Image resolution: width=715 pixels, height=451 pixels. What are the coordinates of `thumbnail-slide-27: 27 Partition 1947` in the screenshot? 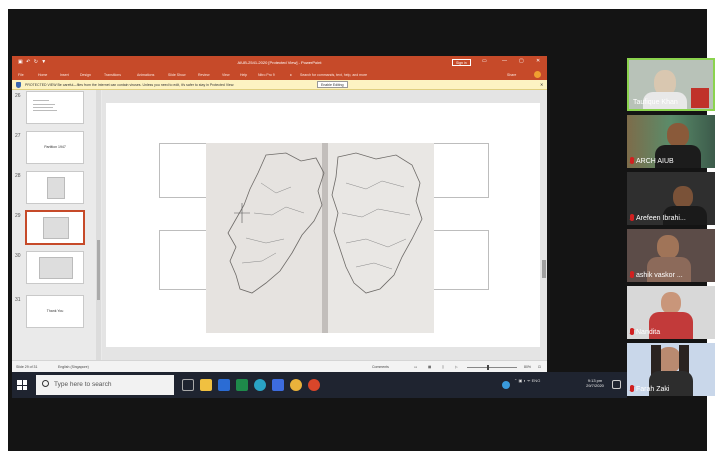 It's located at (57, 149).